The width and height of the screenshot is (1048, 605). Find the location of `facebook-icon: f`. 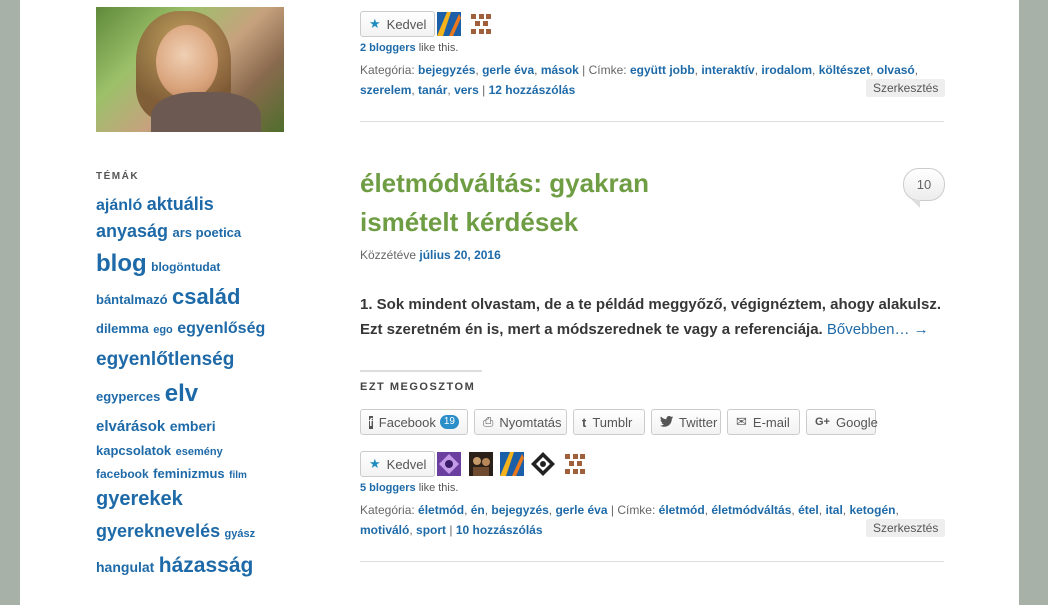

facebook-icon: f is located at coordinates (371, 422).